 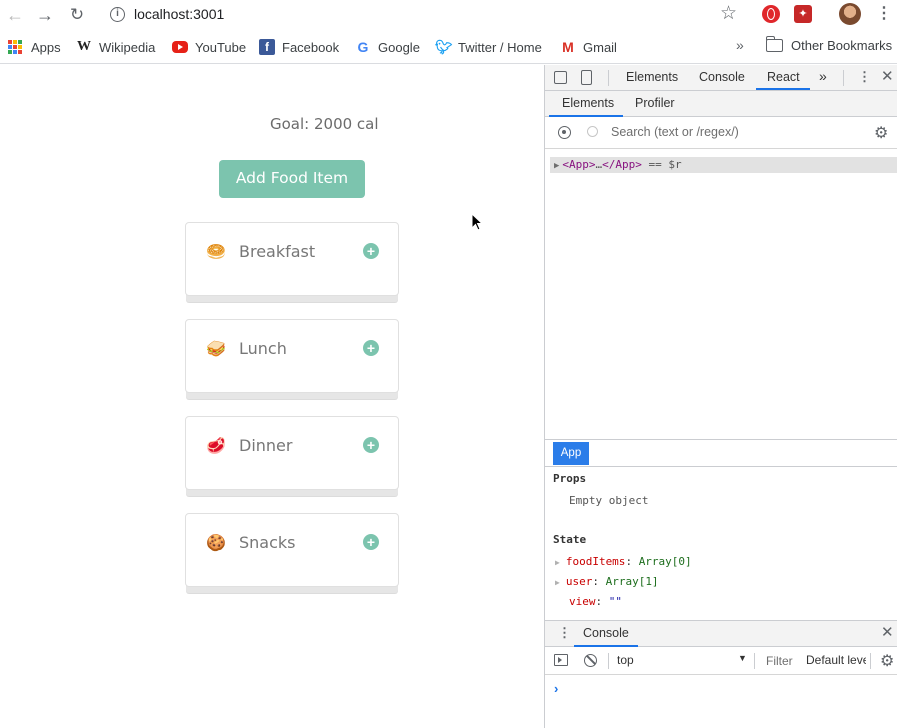 What do you see at coordinates (625, 660) in the screenshot?
I see `context-select: top` at bounding box center [625, 660].